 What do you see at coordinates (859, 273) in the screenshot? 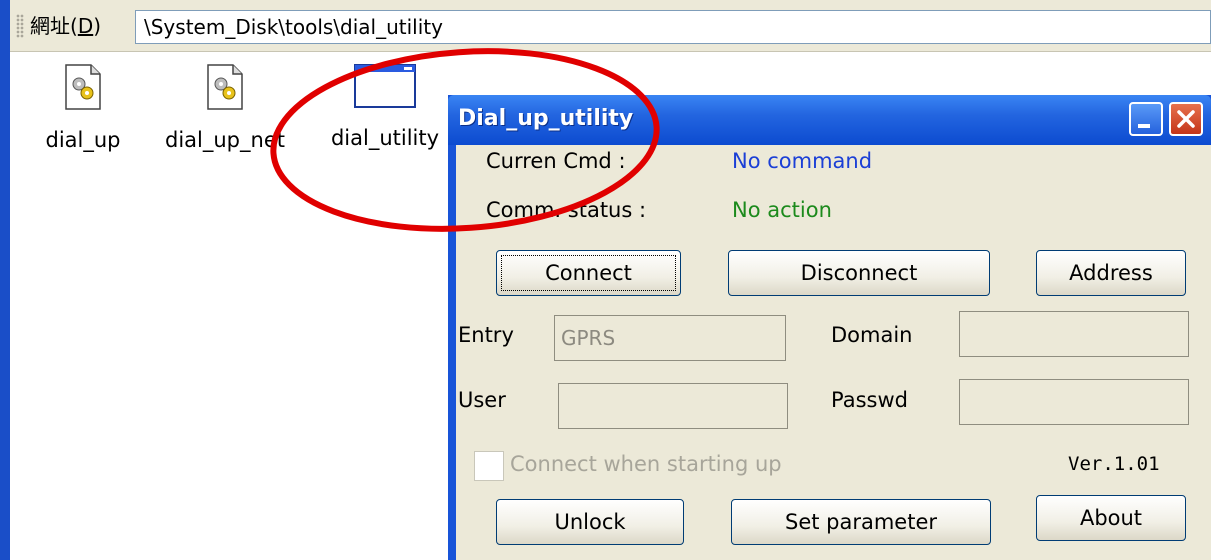
I see `disconnect-button: Disconnect` at bounding box center [859, 273].